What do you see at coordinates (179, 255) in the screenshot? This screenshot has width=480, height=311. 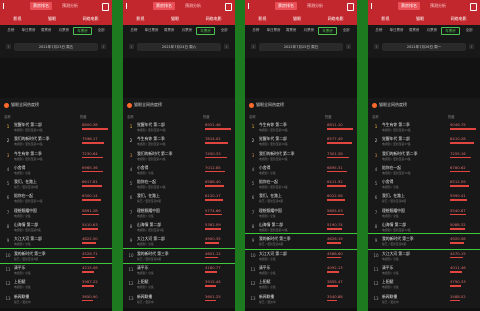 I see `list-item: 10 我的新时代 第三季 综艺 / 更新至第4期 4601.12` at bounding box center [179, 255].